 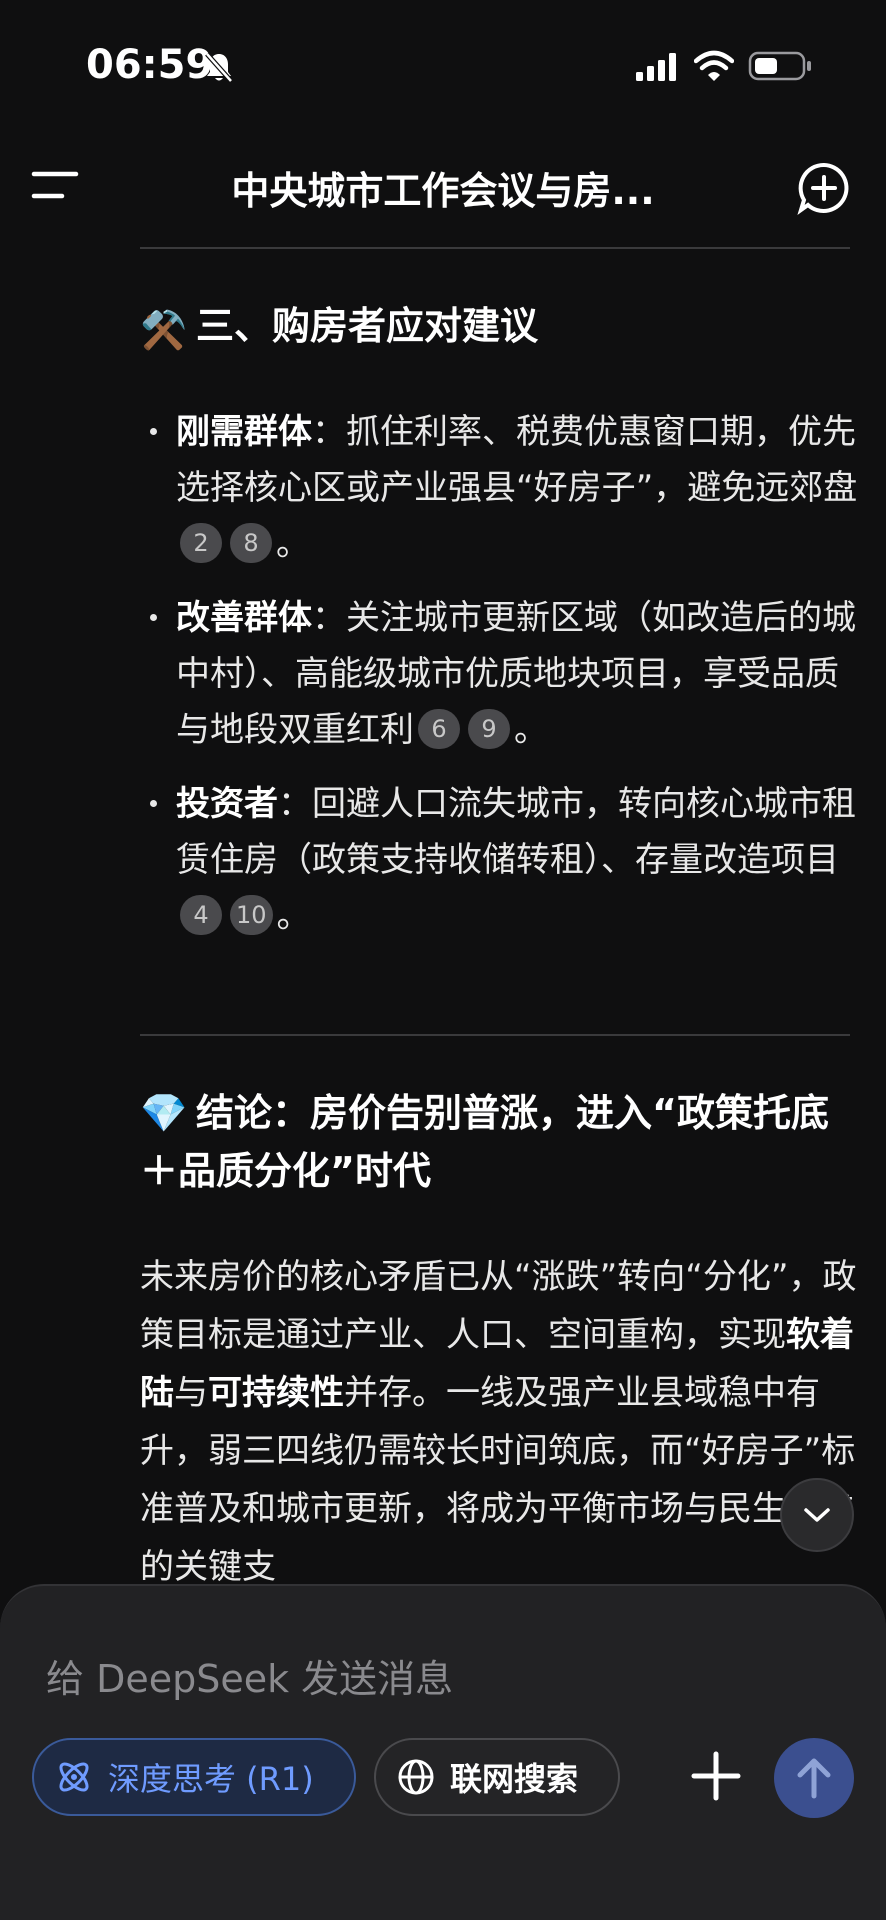 I want to click on divider-middle, so click(x=495, y=1035).